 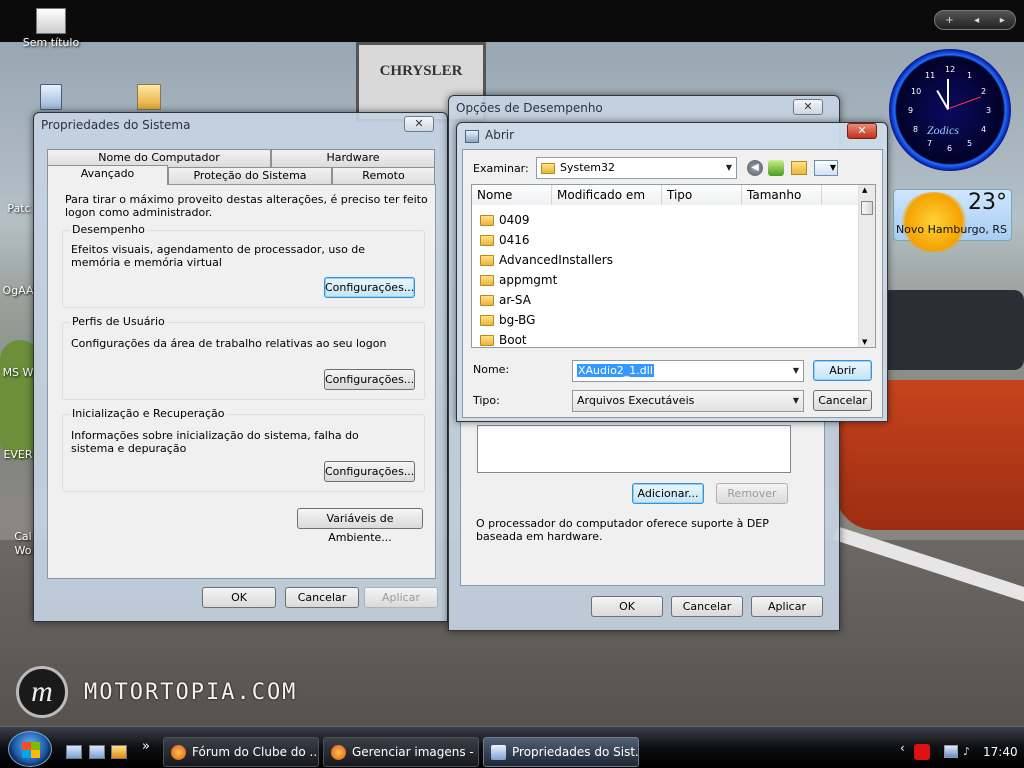 I want to click on motortopia-watermark: m MOTORTOPIA.COM, so click(x=156, y=692).